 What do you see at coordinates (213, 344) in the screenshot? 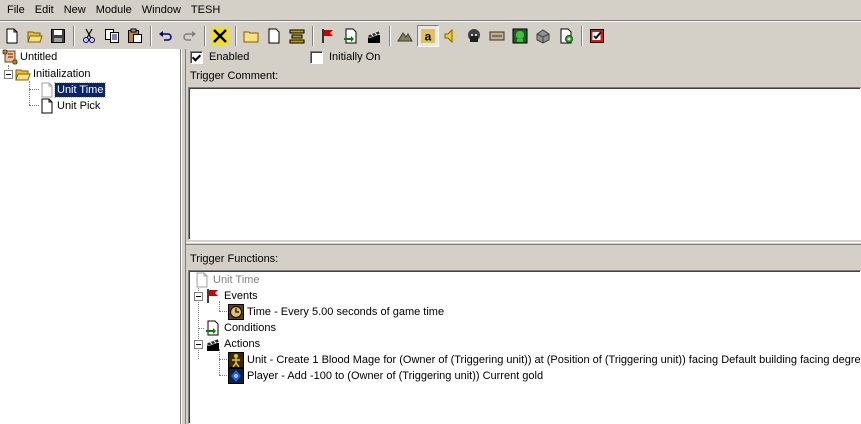
I see `clapperboard-icon` at bounding box center [213, 344].